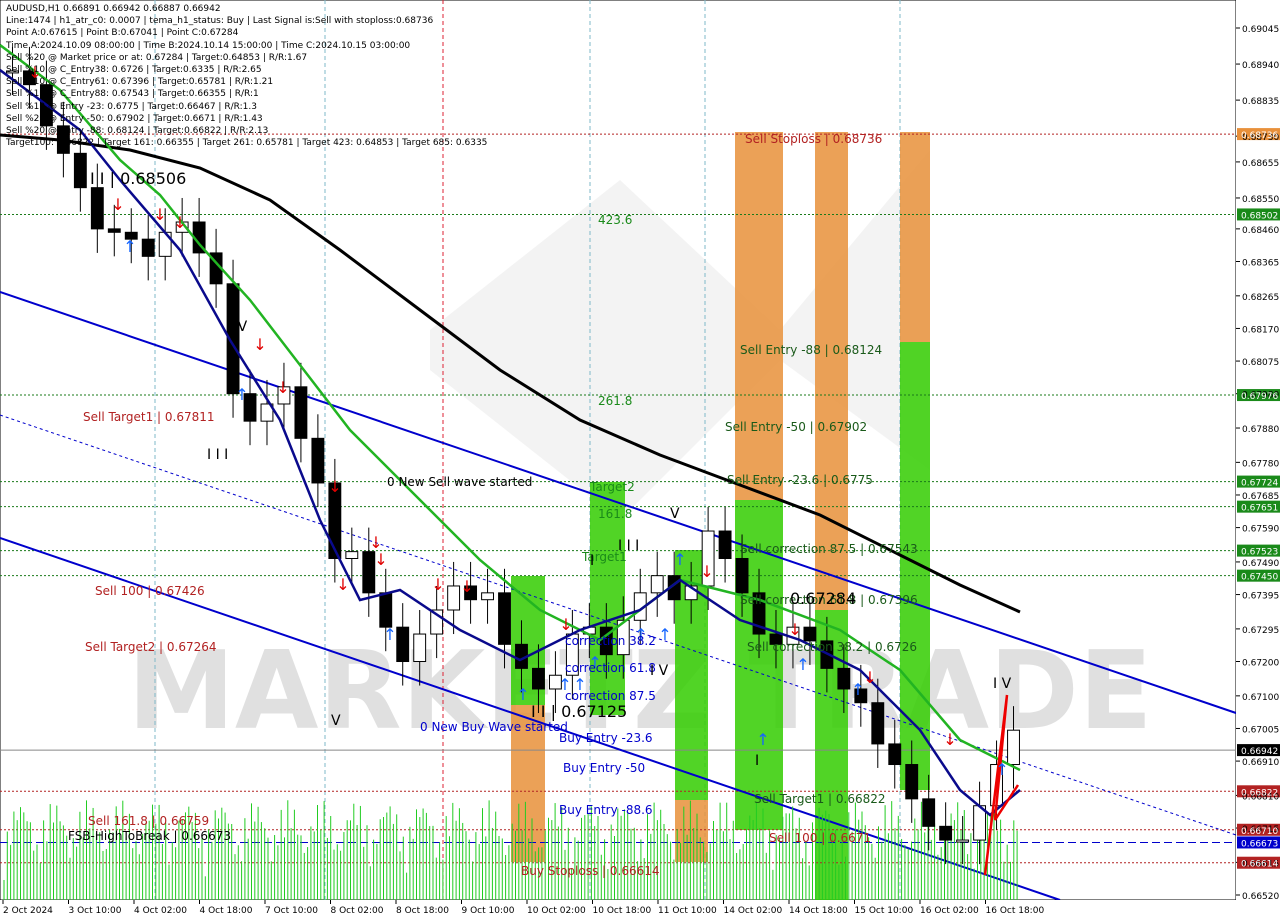 The width and height of the screenshot is (1280, 924). I want to click on time-tick-label: 4 Oct 02:00, so click(160, 911).